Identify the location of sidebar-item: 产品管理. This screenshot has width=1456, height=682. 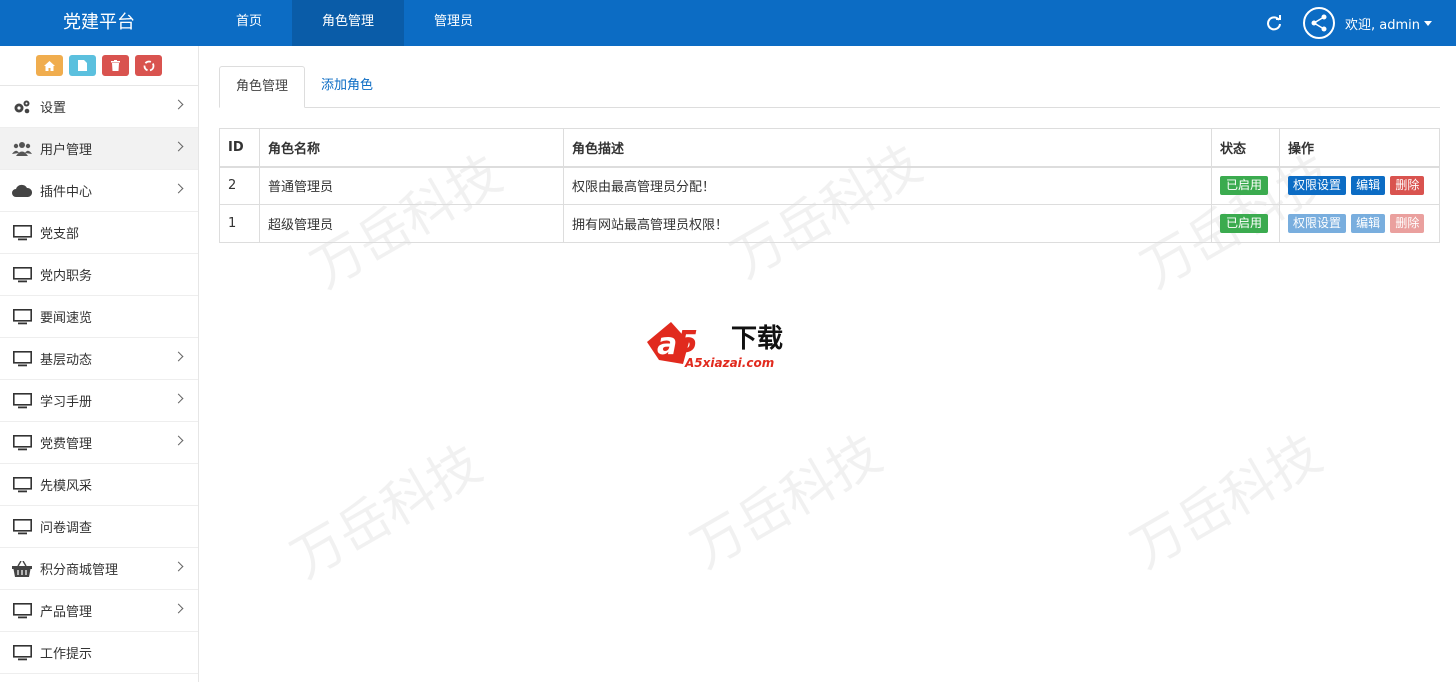
(99, 611).